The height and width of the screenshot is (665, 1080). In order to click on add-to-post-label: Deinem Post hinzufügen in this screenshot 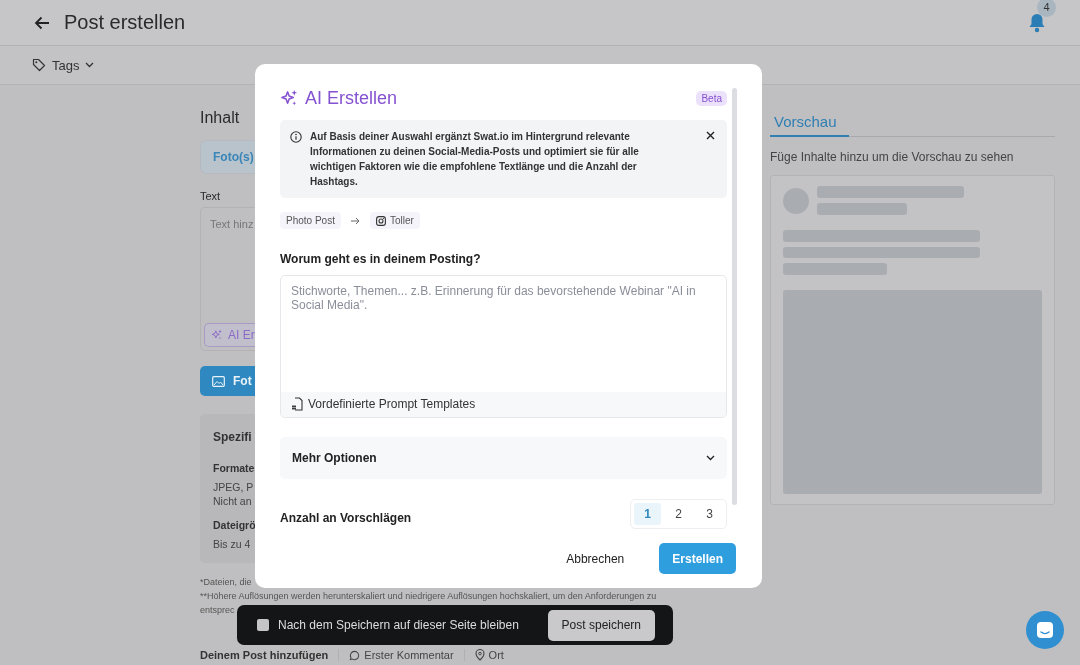, I will do `click(264, 655)`.